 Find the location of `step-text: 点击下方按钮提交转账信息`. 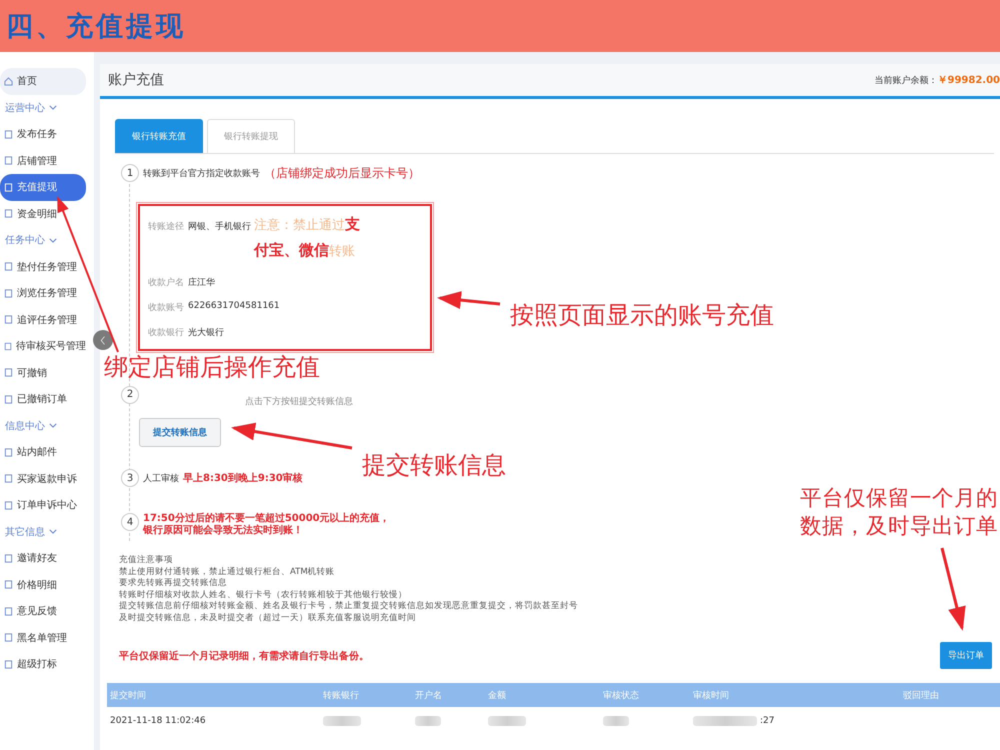

step-text: 点击下方按钮提交转账信息 is located at coordinates (299, 402).